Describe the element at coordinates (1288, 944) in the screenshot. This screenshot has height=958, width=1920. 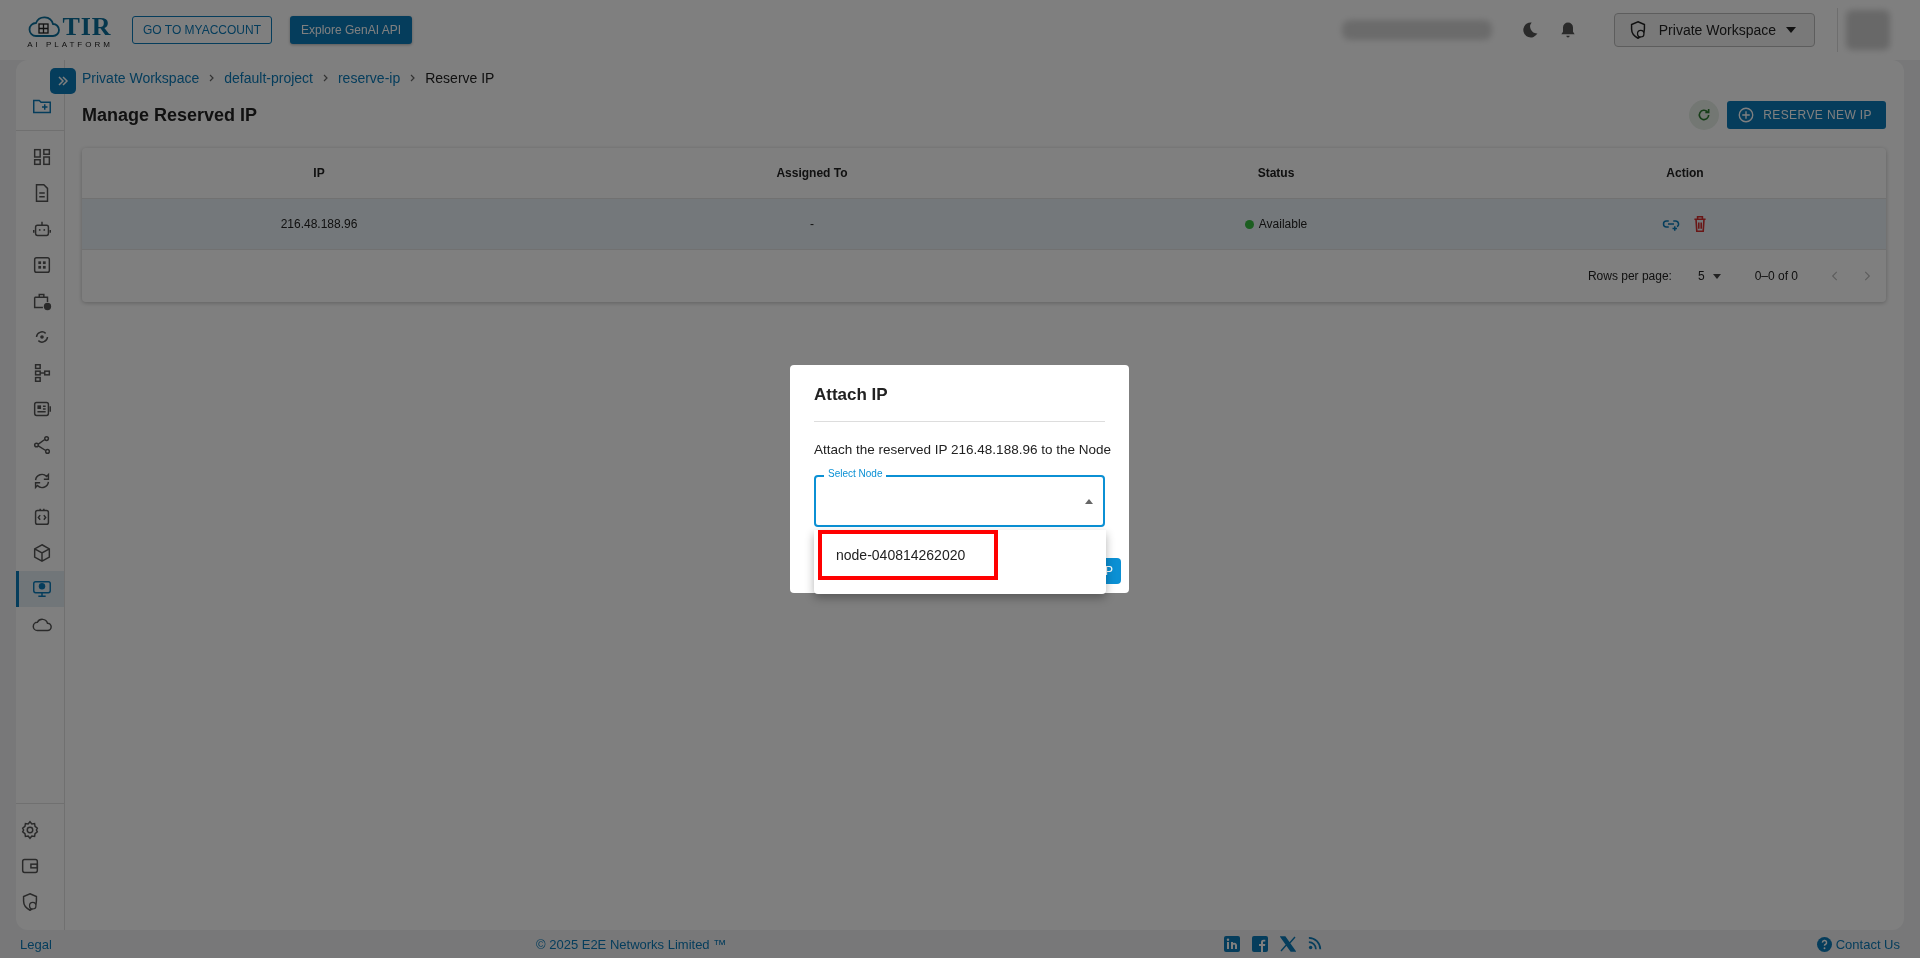
I see `x-icon` at that location.